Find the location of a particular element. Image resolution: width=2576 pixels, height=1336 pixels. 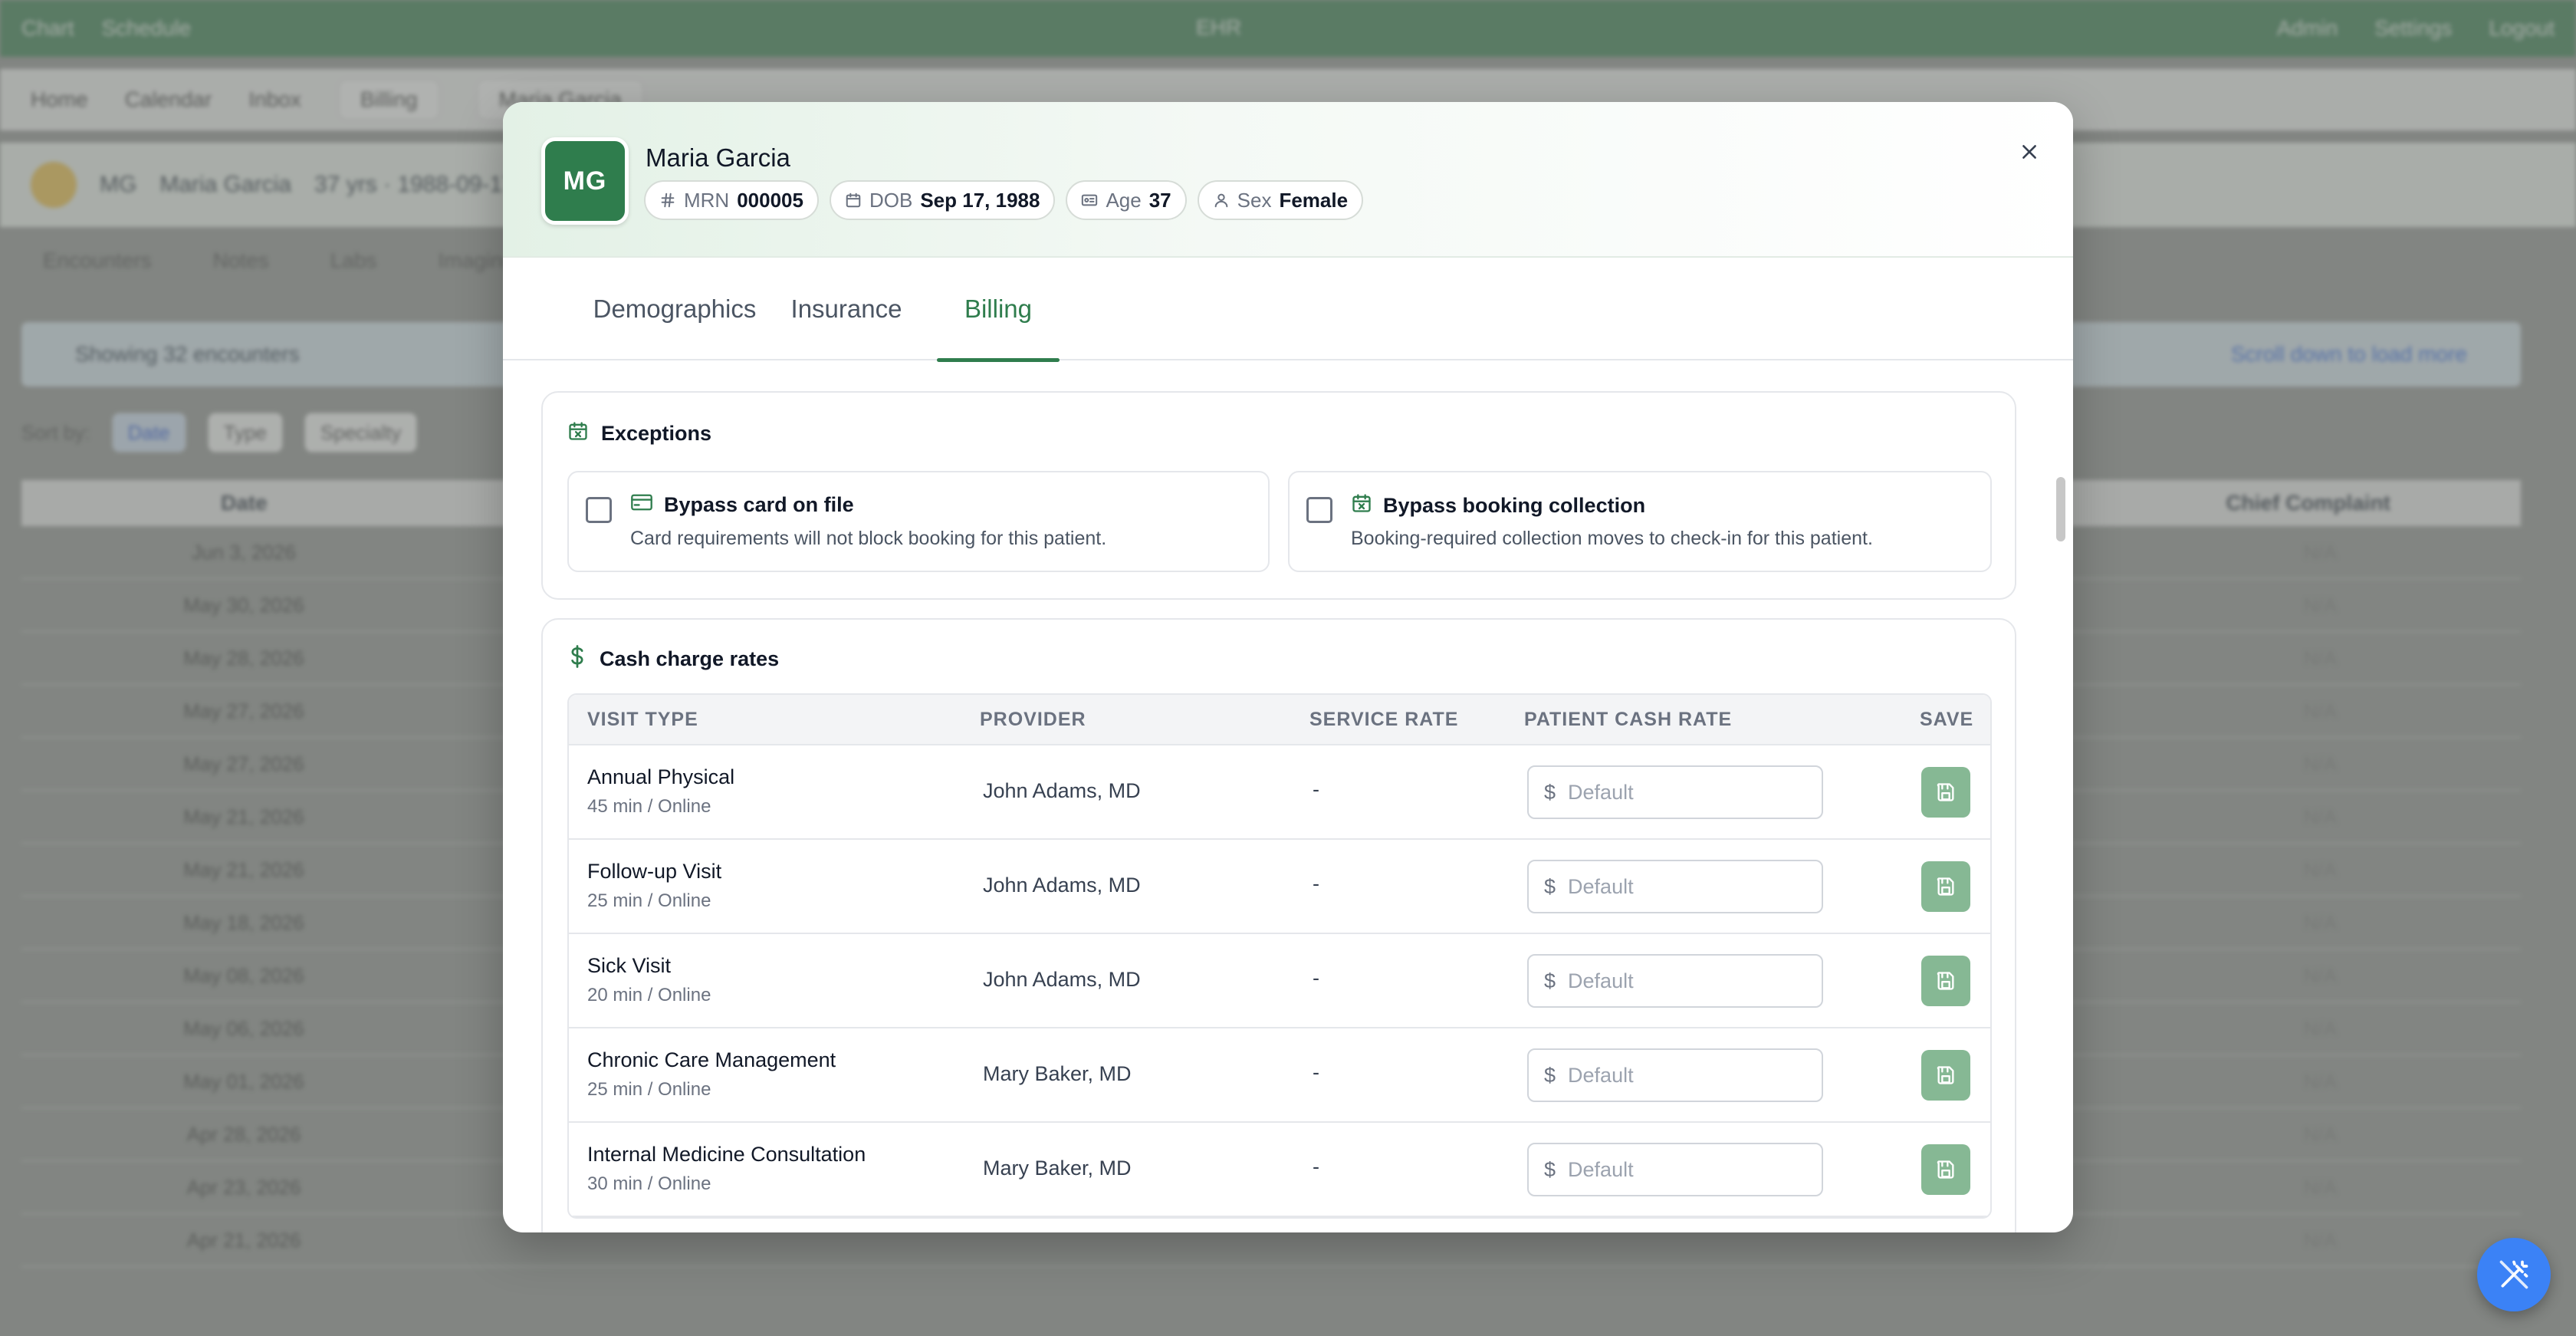

close-button is located at coordinates (2030, 152).